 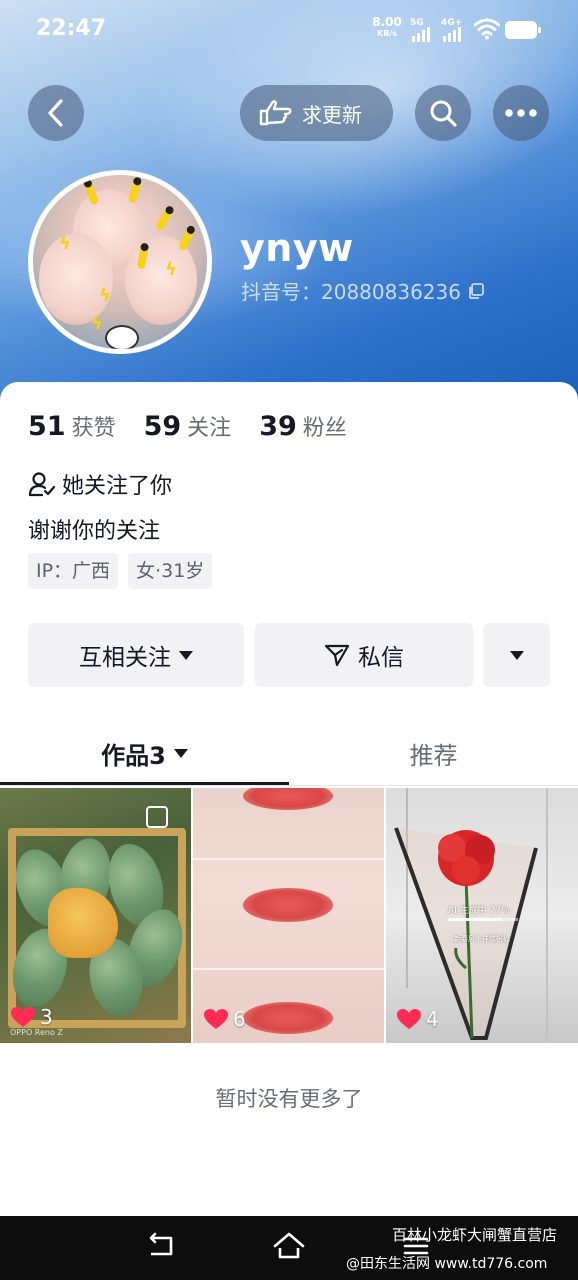 What do you see at coordinates (479, 911) in the screenshot?
I see `ai-progress-text: AI 生成中 77%` at bounding box center [479, 911].